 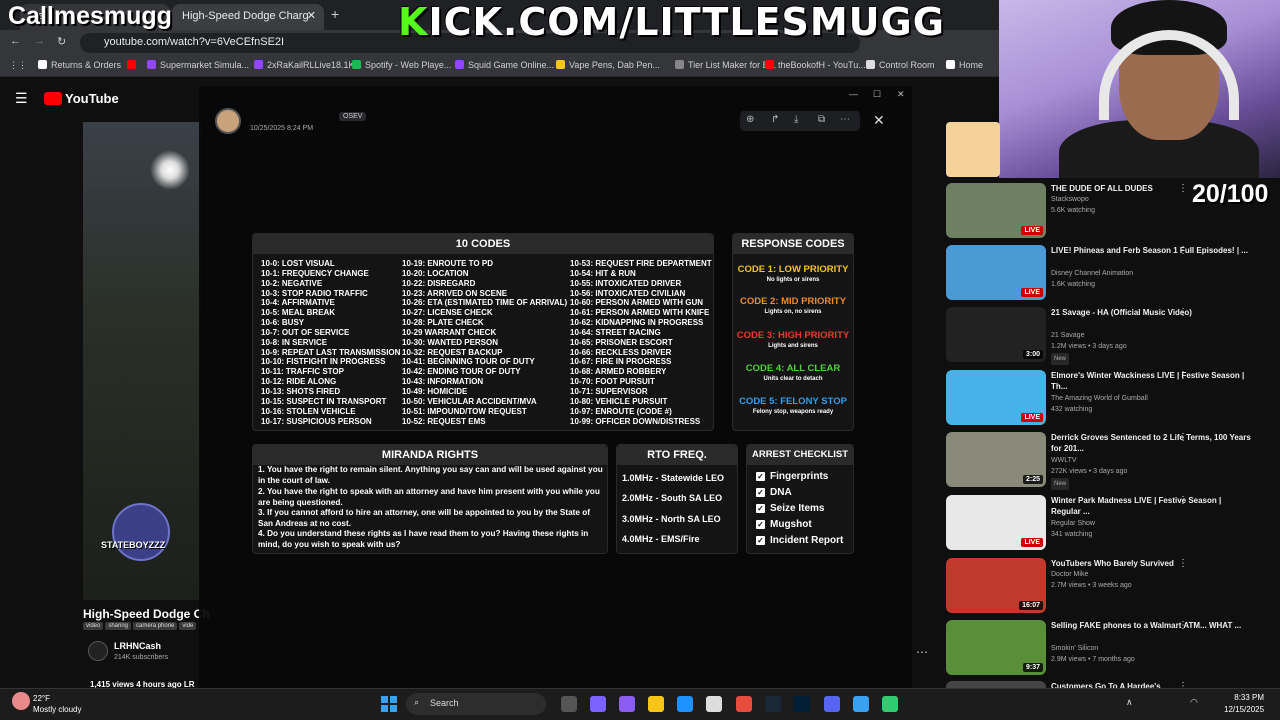 What do you see at coordinates (21, 98) in the screenshot?
I see `menu-icon: ☰` at bounding box center [21, 98].